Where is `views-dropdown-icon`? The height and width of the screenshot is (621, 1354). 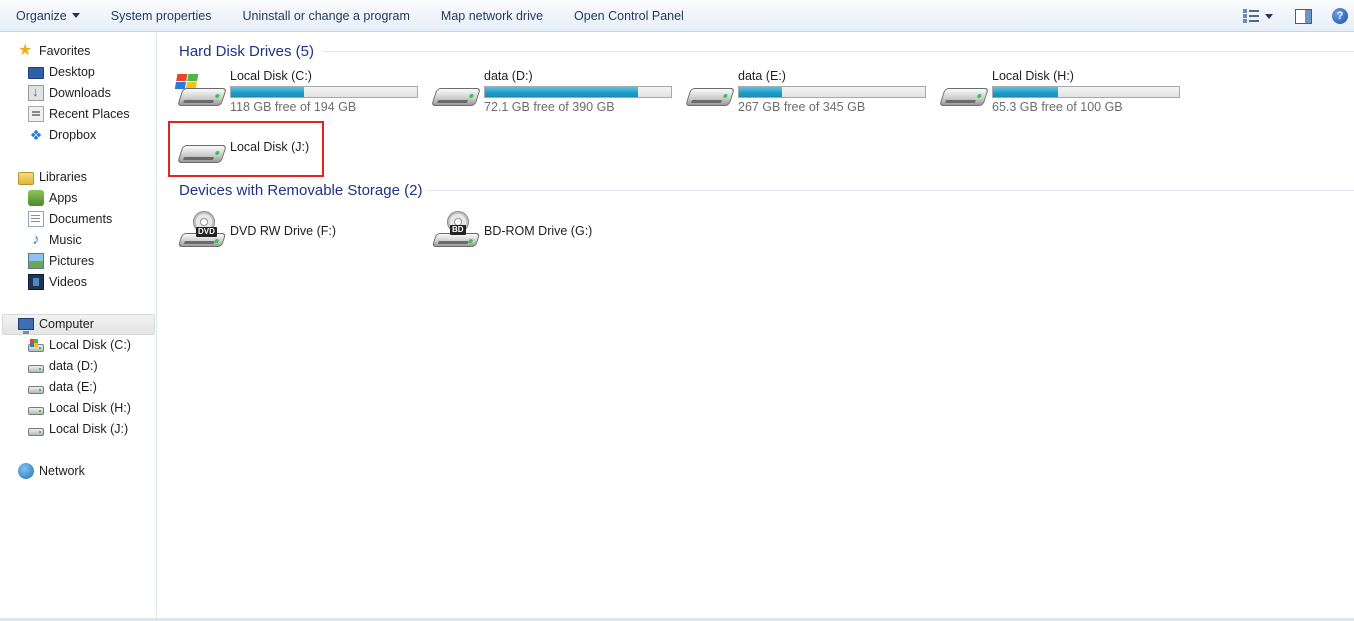 views-dropdown-icon is located at coordinates (1269, 16).